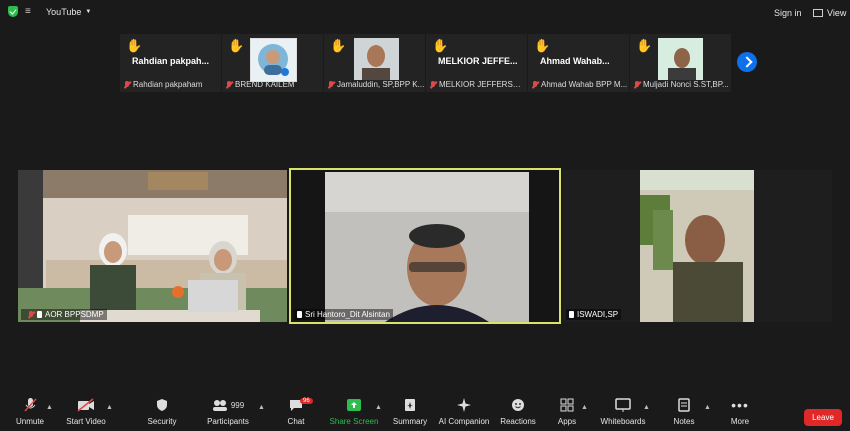  I want to click on audio-options-caret-icon: ▲, so click(49, 407).